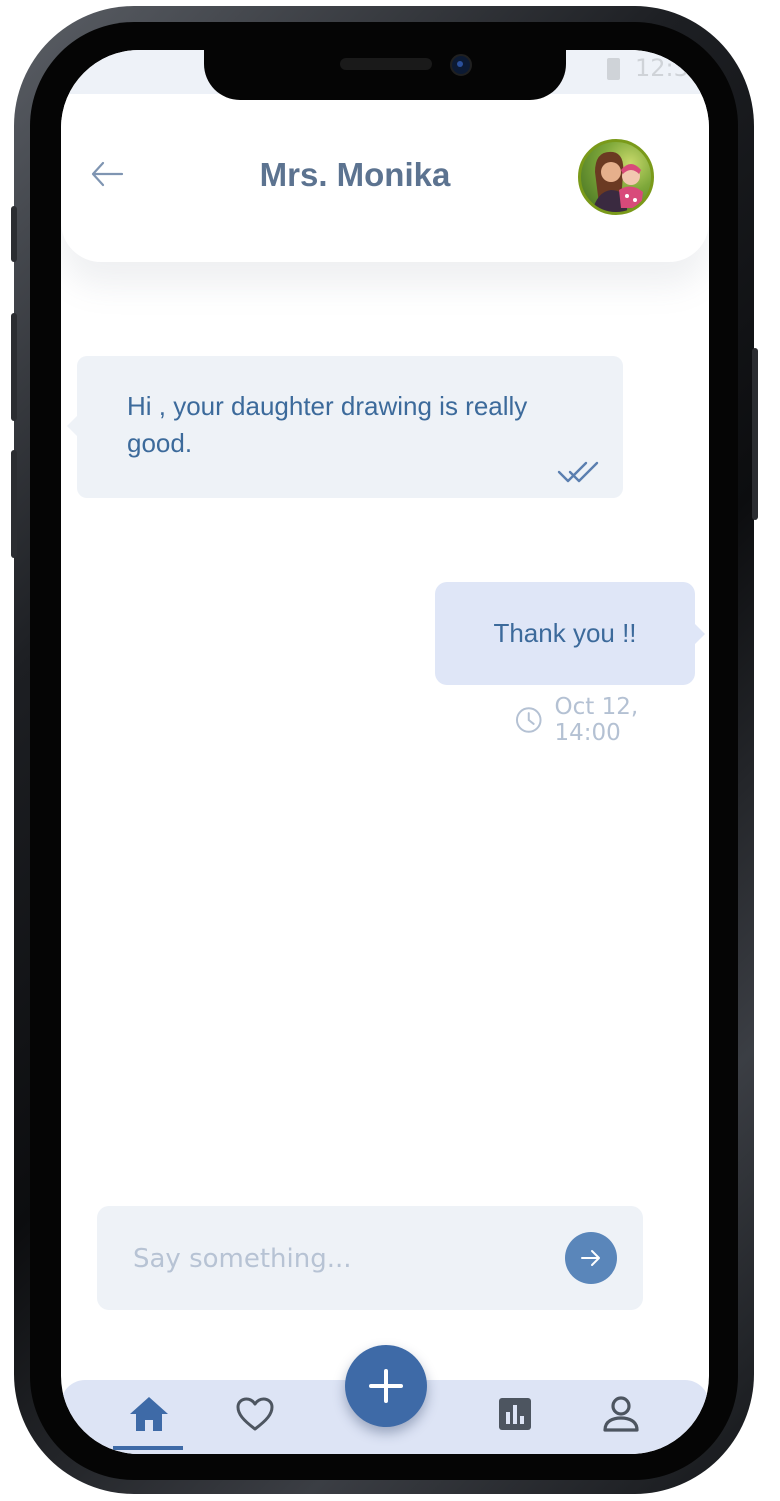 This screenshot has height=1501, width=780. Describe the element at coordinates (14, 234) in the screenshot. I see `silent-switch` at that location.